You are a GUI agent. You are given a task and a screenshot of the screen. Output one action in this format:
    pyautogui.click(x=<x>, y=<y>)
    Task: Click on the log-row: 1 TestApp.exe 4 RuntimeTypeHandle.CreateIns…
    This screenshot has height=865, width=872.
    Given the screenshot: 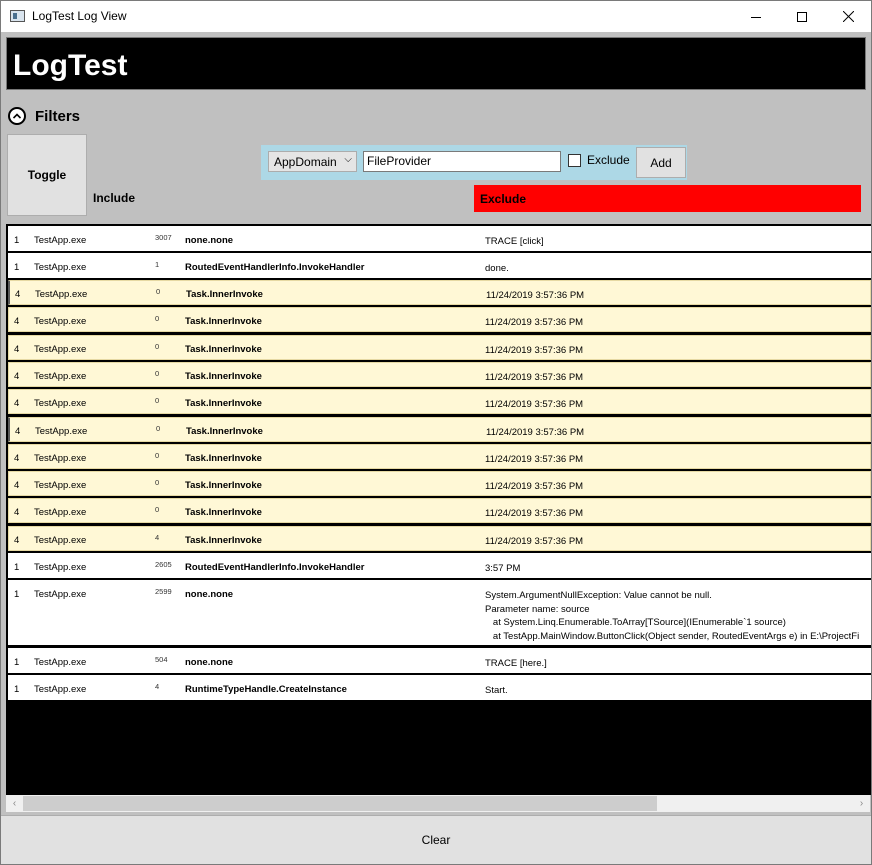 What is the action you would take?
    pyautogui.click(x=439, y=687)
    